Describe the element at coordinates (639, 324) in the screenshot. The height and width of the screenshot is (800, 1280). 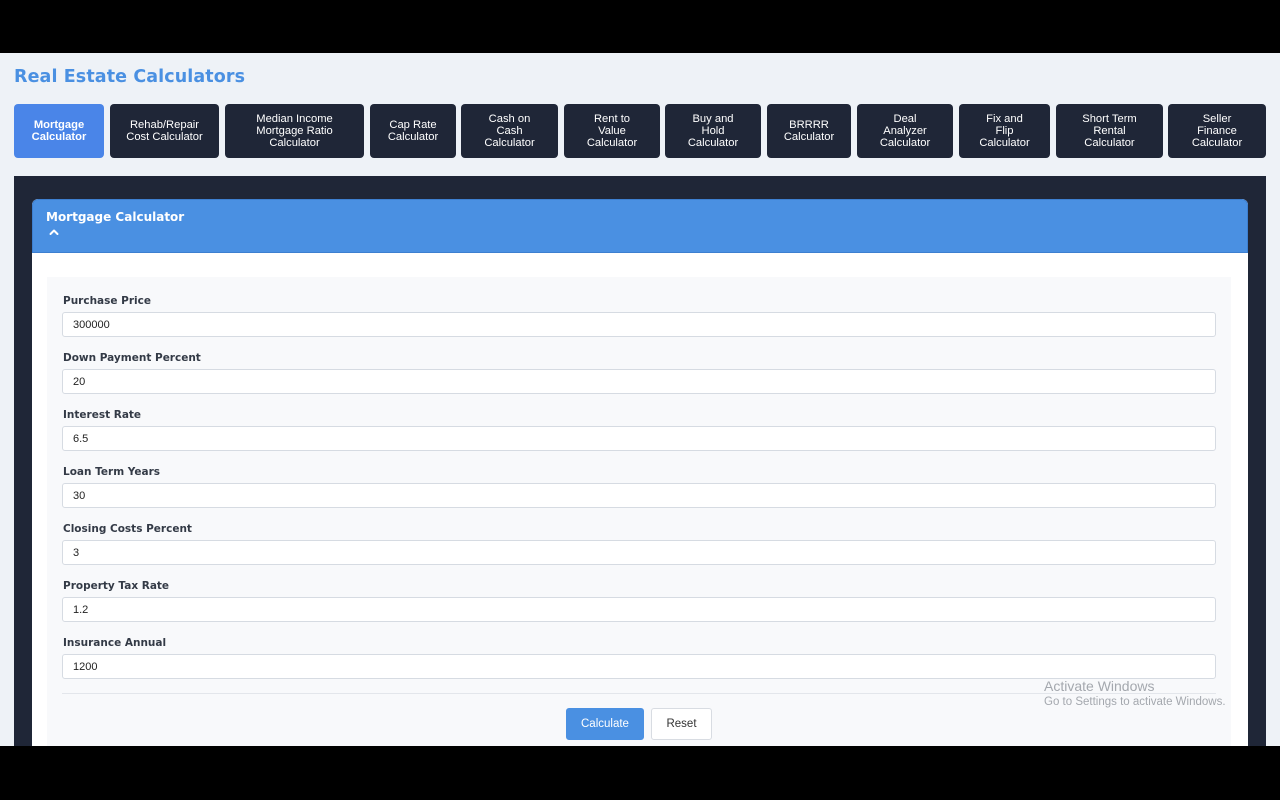
I see `purchase-price-input` at that location.